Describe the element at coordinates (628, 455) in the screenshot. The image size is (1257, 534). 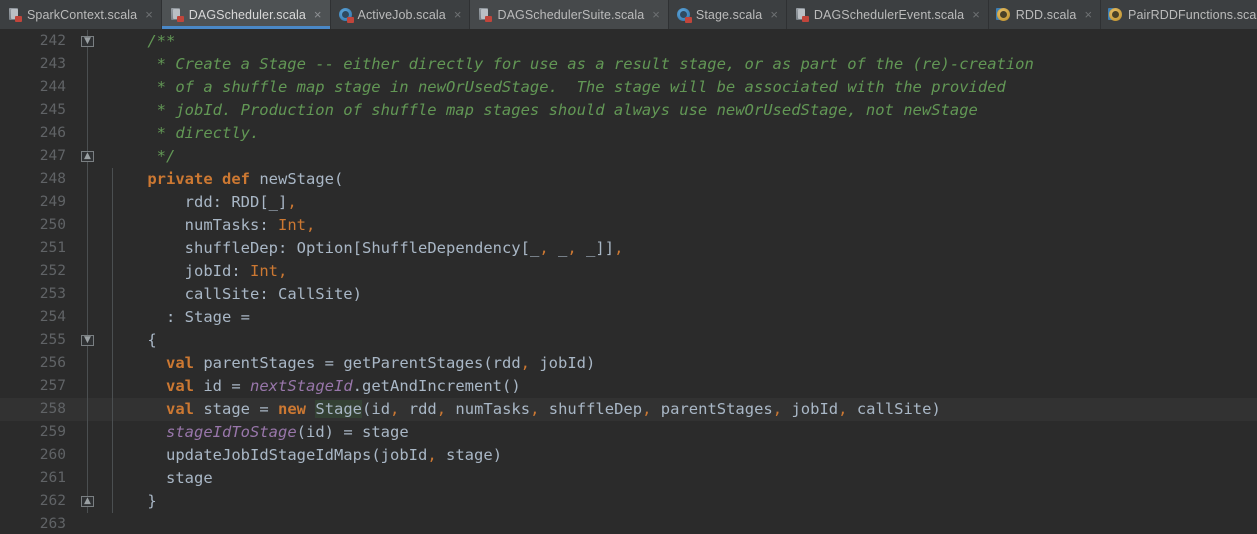
I see `code-line: 260 updateJobIdStageIdMaps(jobId, stage)` at that location.